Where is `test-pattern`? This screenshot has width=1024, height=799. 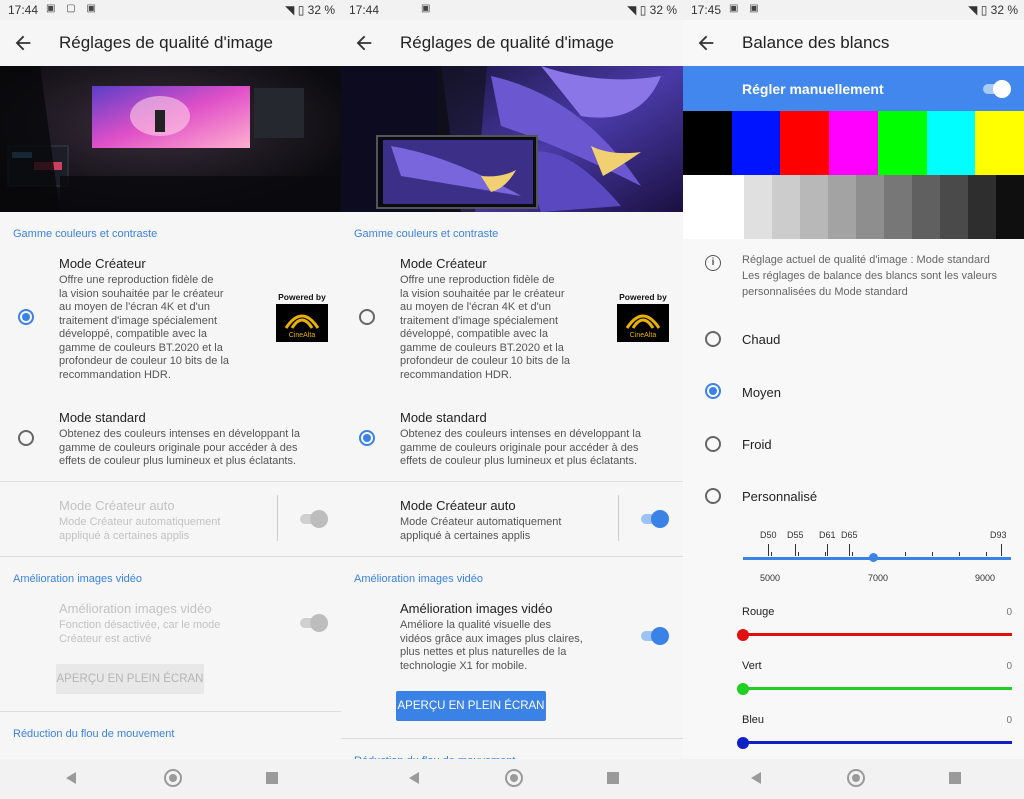
test-pattern is located at coordinates (853, 175).